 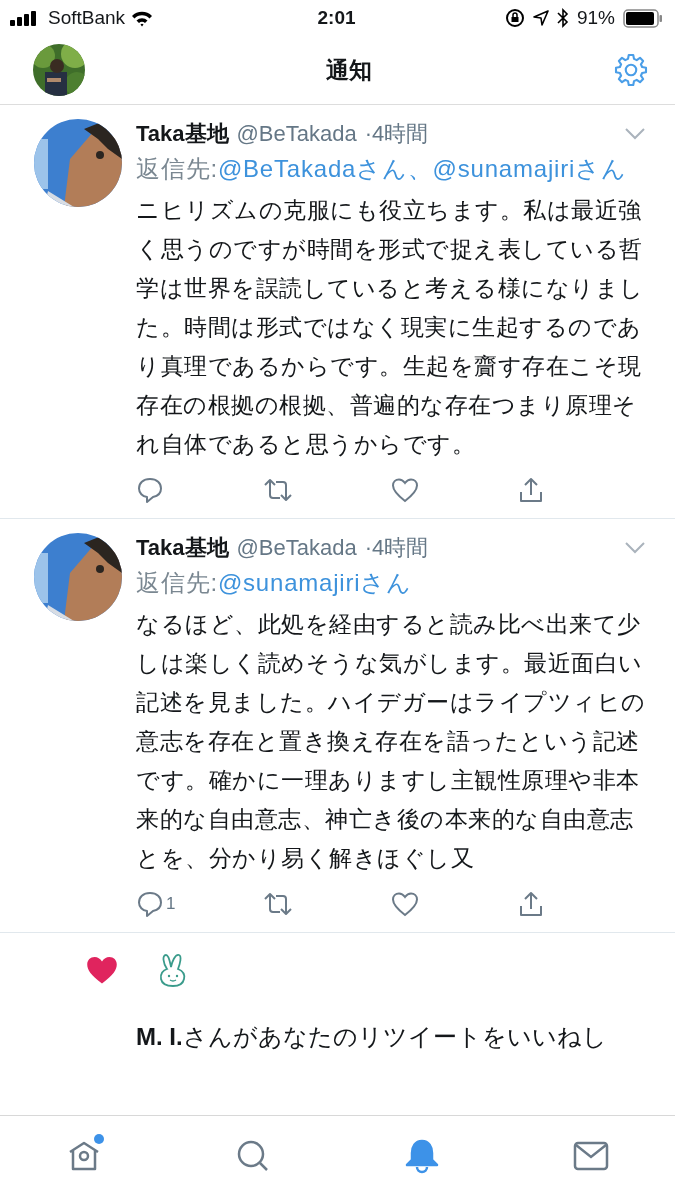 What do you see at coordinates (336, 18) in the screenshot?
I see `clock-time: 2:01` at bounding box center [336, 18].